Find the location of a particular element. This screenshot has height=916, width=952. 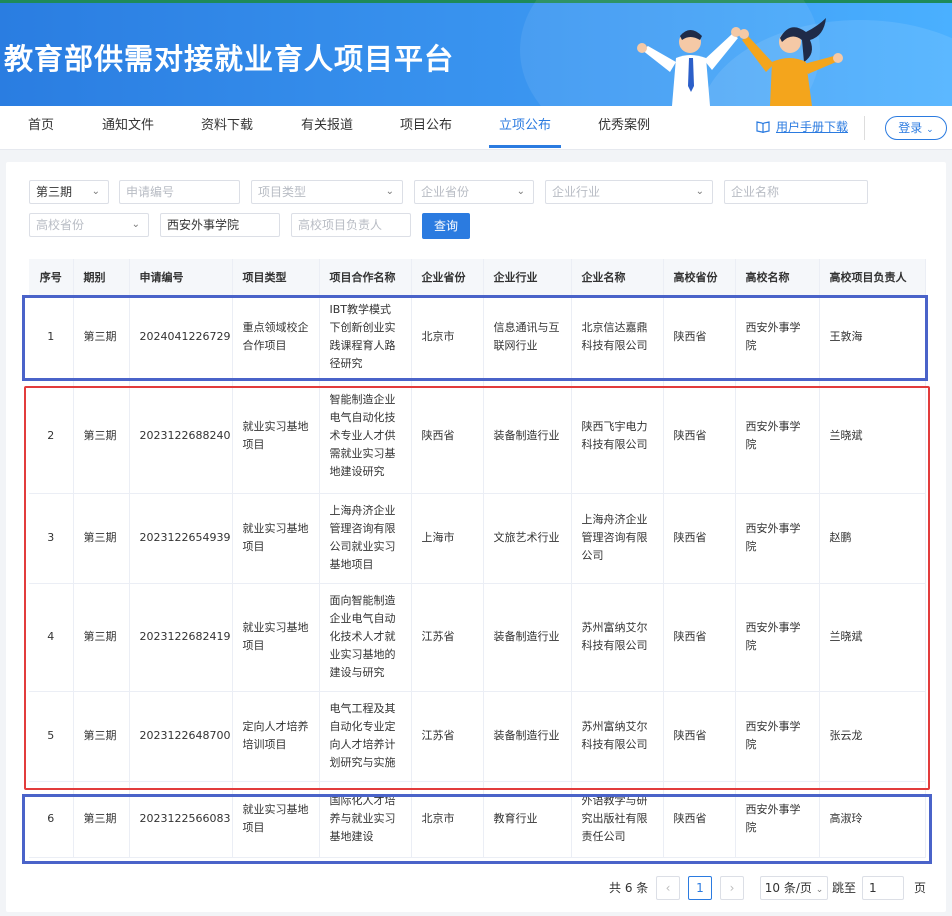

nav-item-reports: 有关报道 is located at coordinates (327, 128).